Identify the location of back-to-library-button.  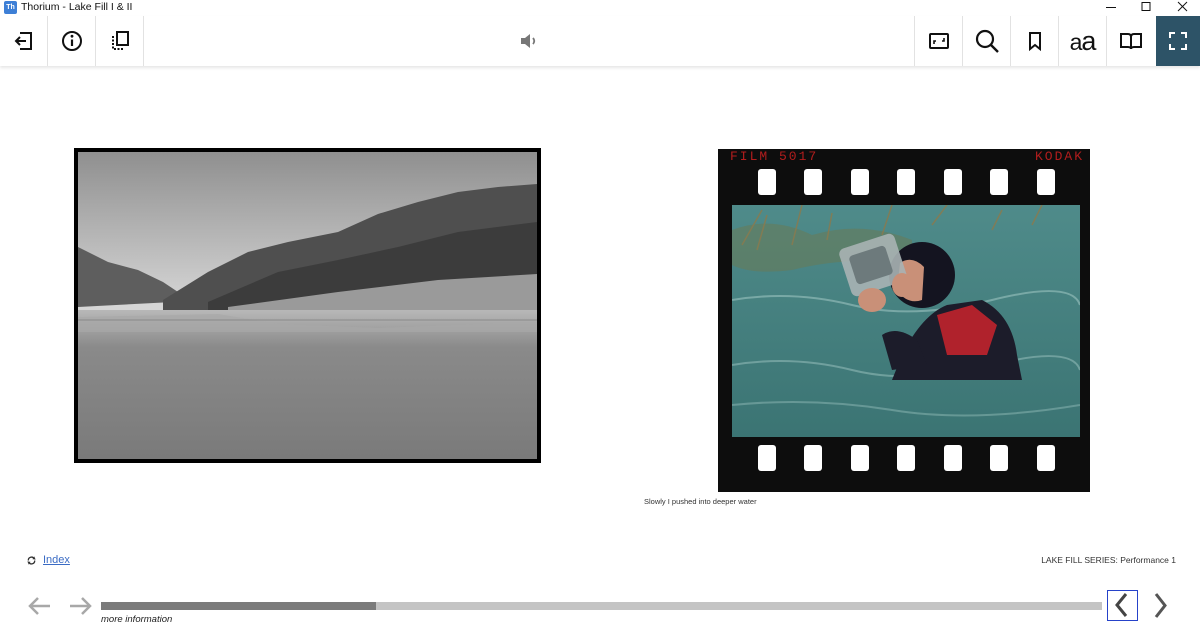
(24, 41).